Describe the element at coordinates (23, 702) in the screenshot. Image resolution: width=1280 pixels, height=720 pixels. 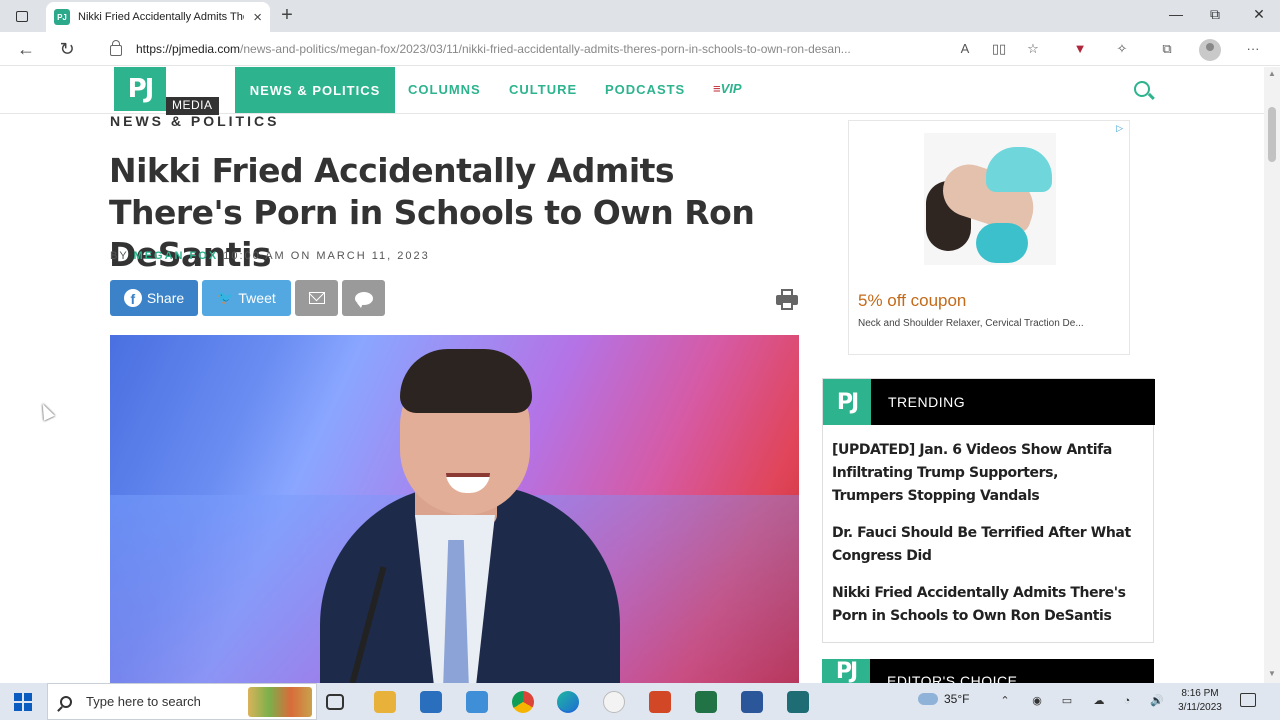
I see `windows-start-icon` at that location.